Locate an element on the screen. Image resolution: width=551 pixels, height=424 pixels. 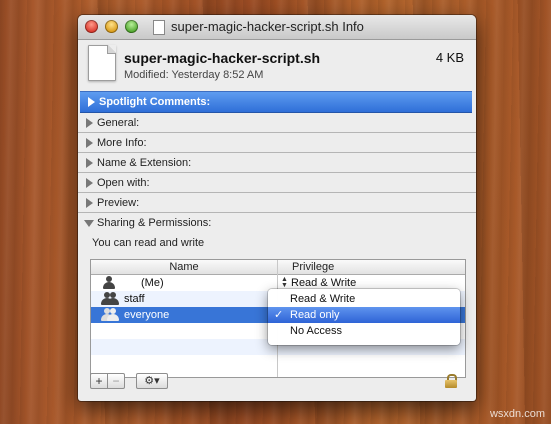
section-label: General: is located at coordinates (118, 123).